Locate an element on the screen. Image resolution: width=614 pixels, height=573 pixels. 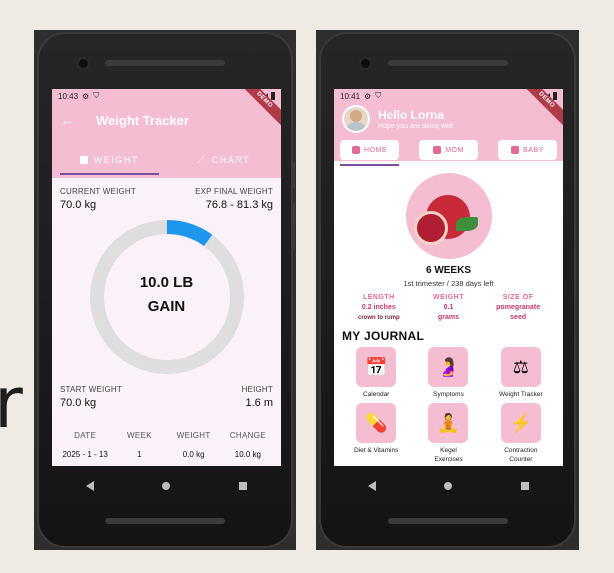
stat-weight: WEIGHT 0.1 grams is located at coordinates (448, 308).